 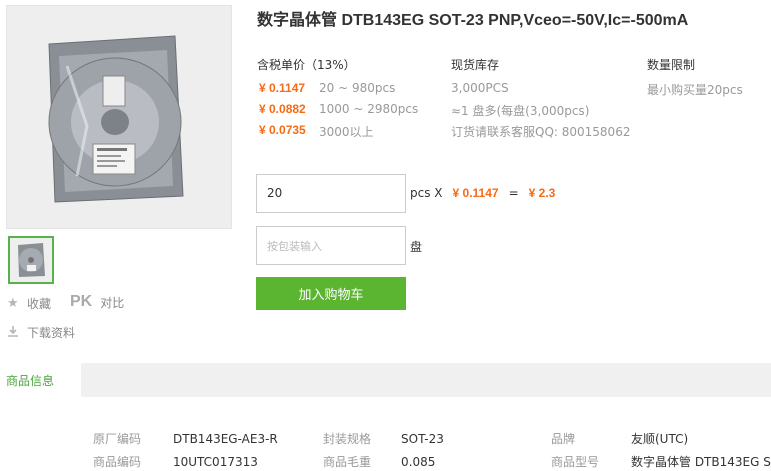 I want to click on favorite-button: ★ 收藏, so click(x=29, y=303).